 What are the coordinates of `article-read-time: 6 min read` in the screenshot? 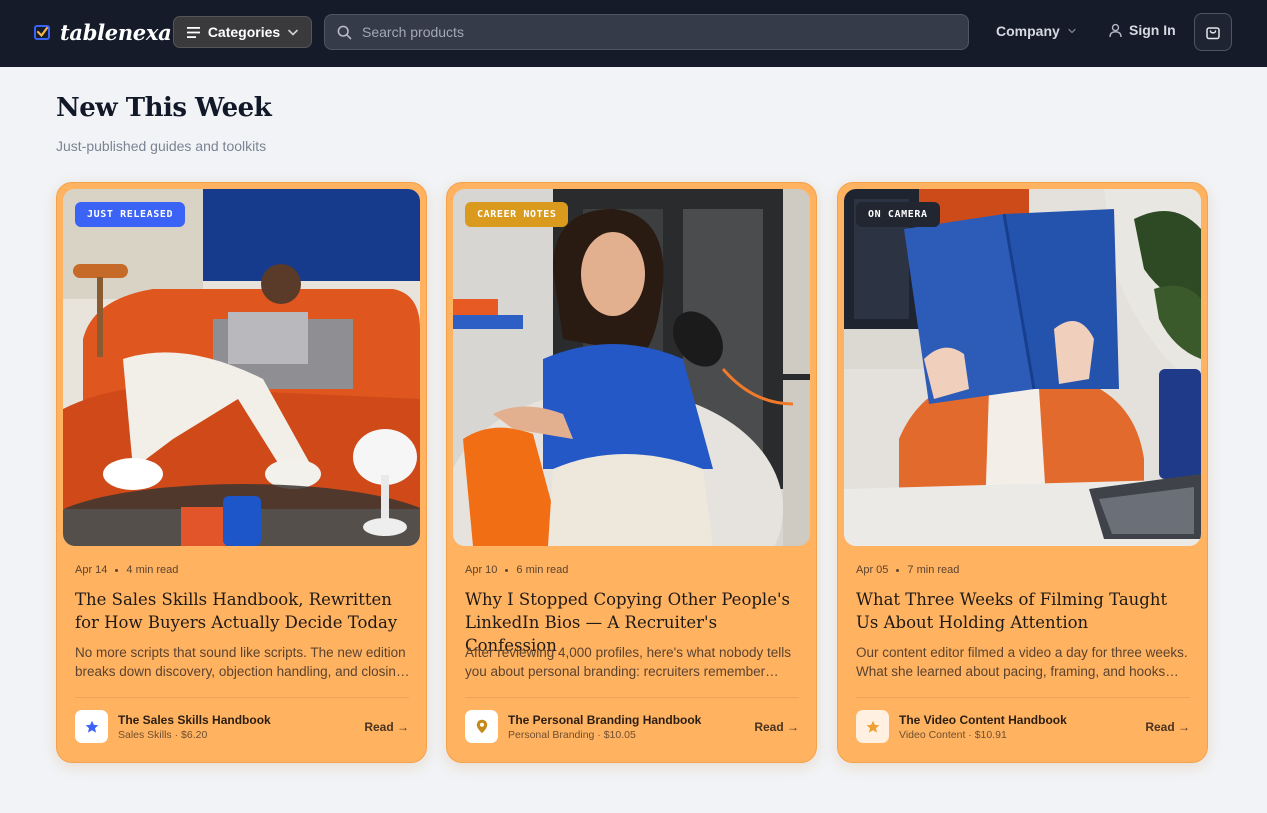 It's located at (542, 570).